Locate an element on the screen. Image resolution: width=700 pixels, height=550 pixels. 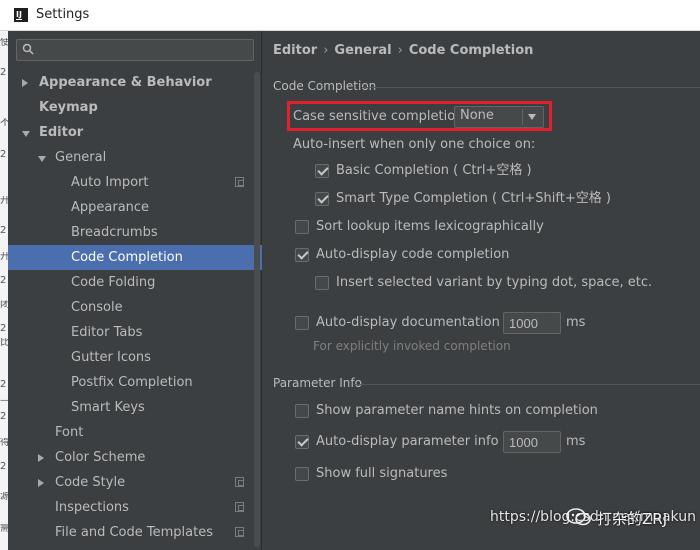
sidebar-item-general: General is located at coordinates (135, 157).